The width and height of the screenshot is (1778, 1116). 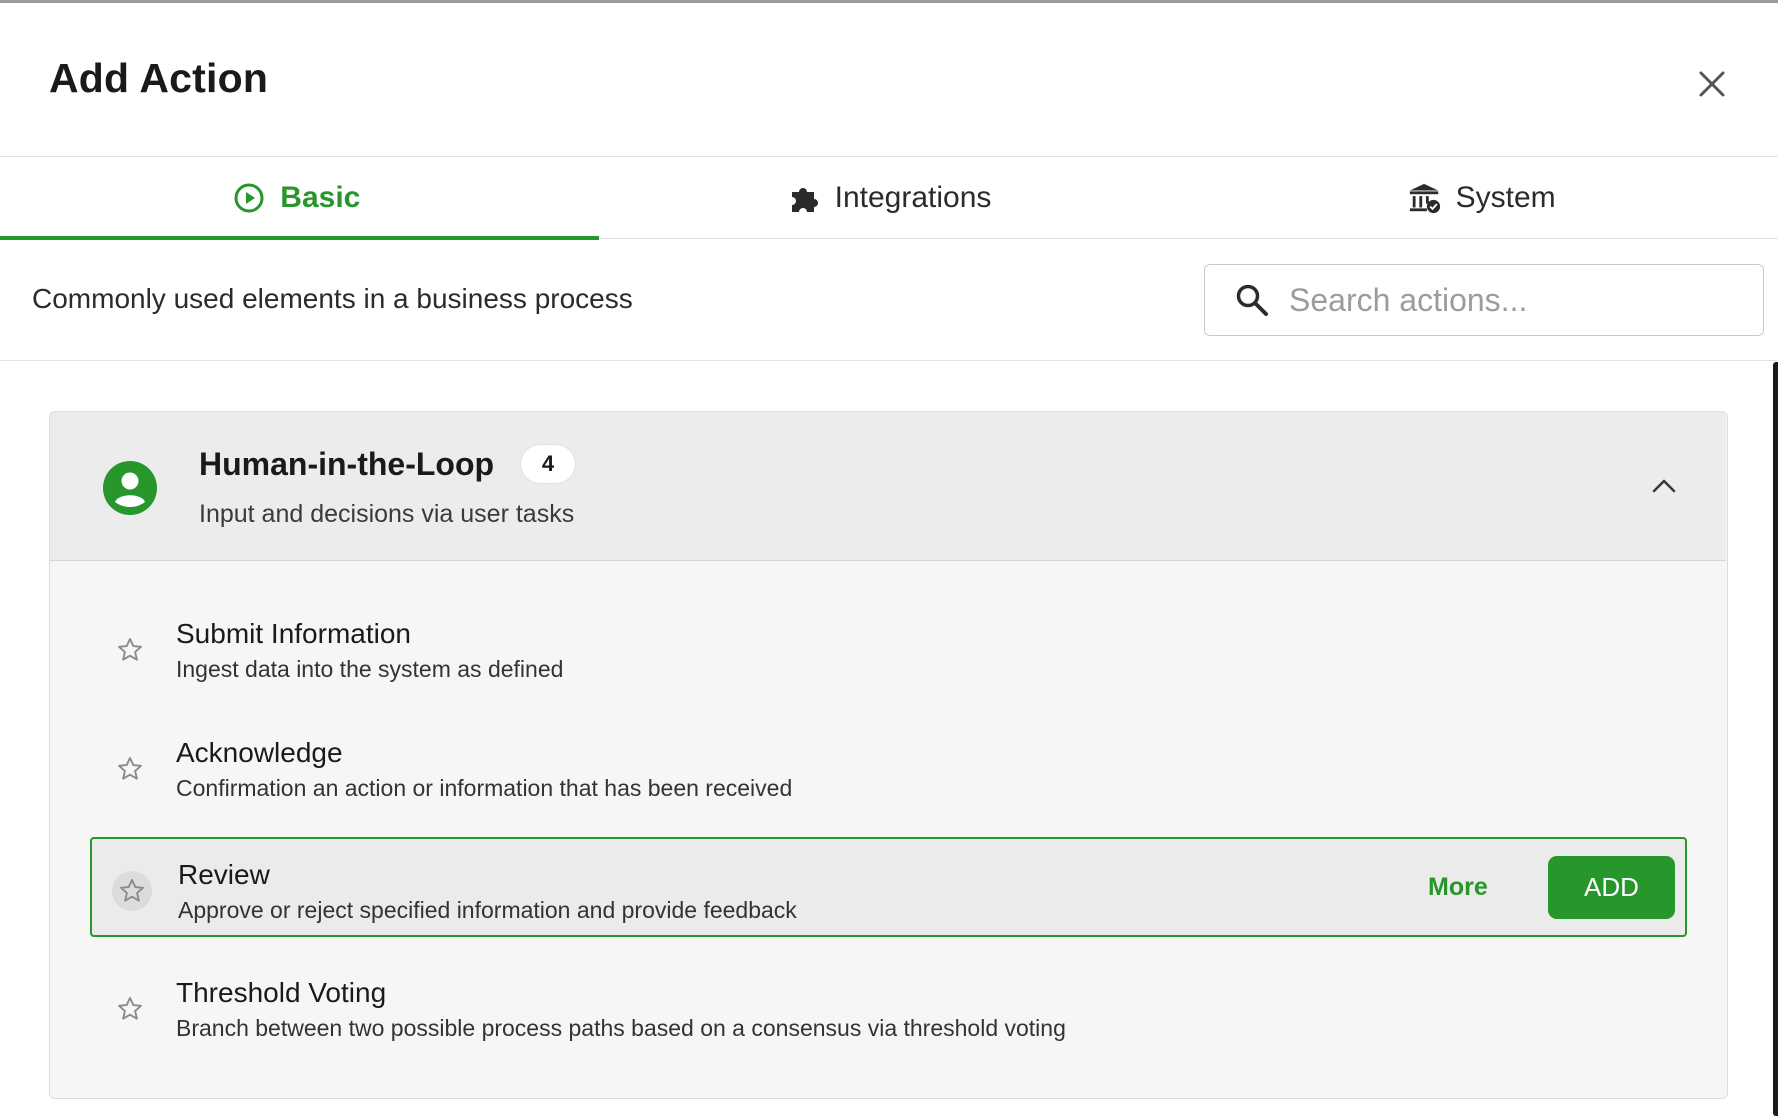 What do you see at coordinates (804, 198) in the screenshot?
I see `puzzle-icon` at bounding box center [804, 198].